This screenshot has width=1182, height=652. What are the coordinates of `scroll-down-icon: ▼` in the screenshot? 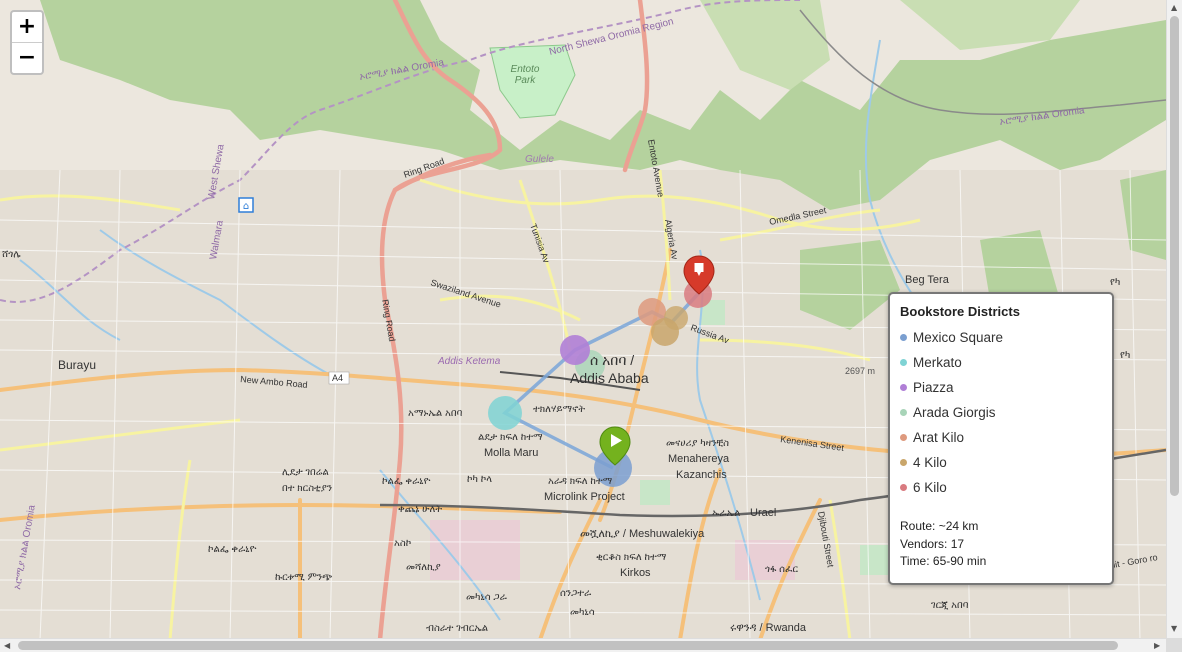 It's located at (1174, 629).